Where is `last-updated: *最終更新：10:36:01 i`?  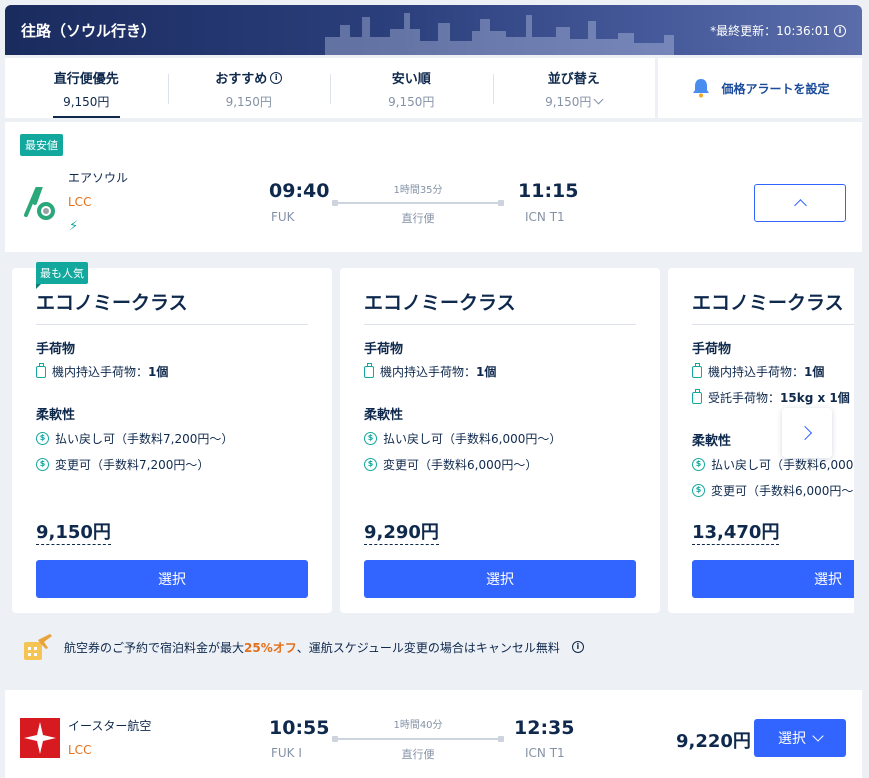
last-updated: *最終更新：10:36:01 i is located at coordinates (778, 30).